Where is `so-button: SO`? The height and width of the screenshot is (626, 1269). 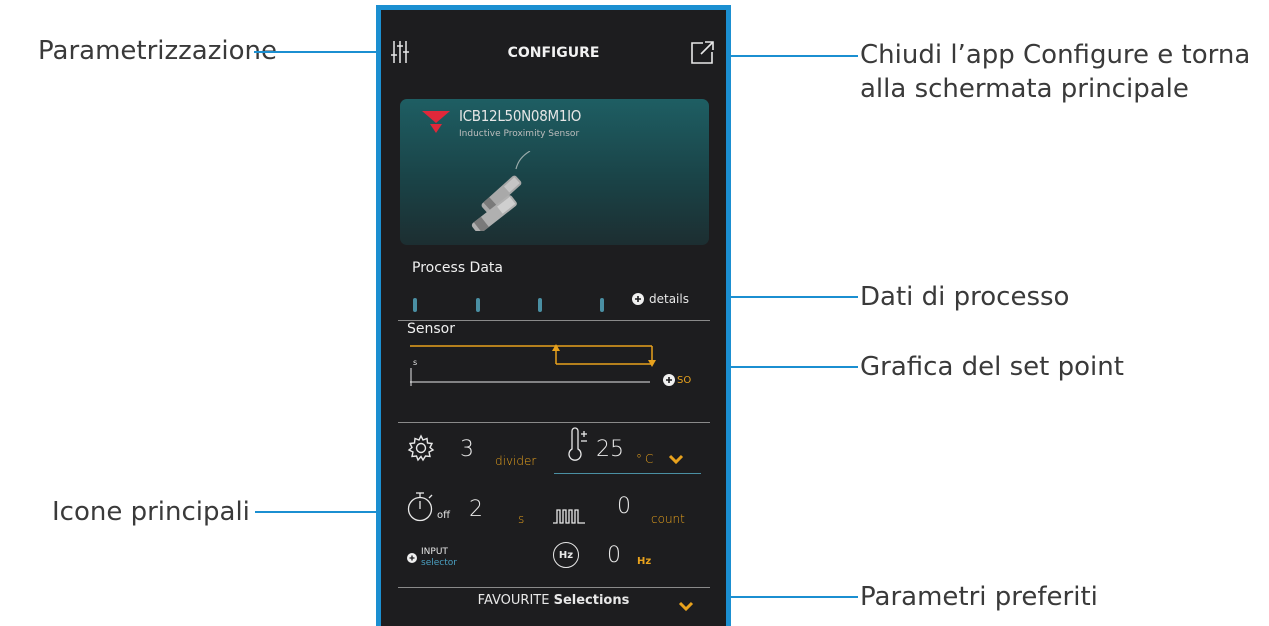 so-button: SO is located at coordinates (677, 380).